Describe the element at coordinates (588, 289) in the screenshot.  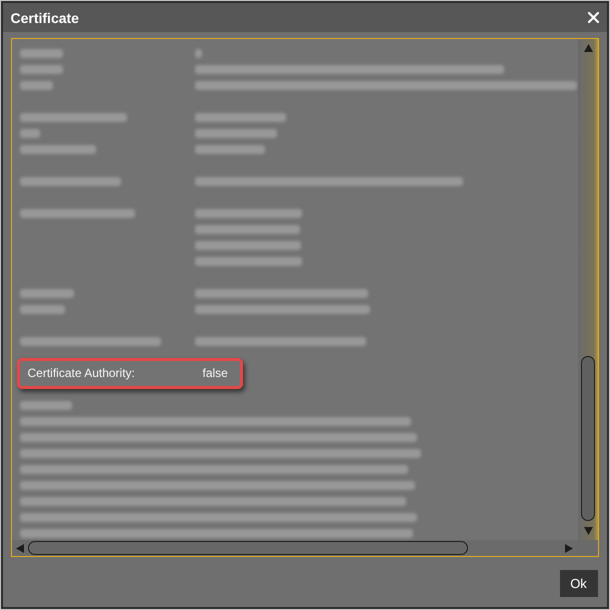
I see `vertical-scrollbar` at that location.